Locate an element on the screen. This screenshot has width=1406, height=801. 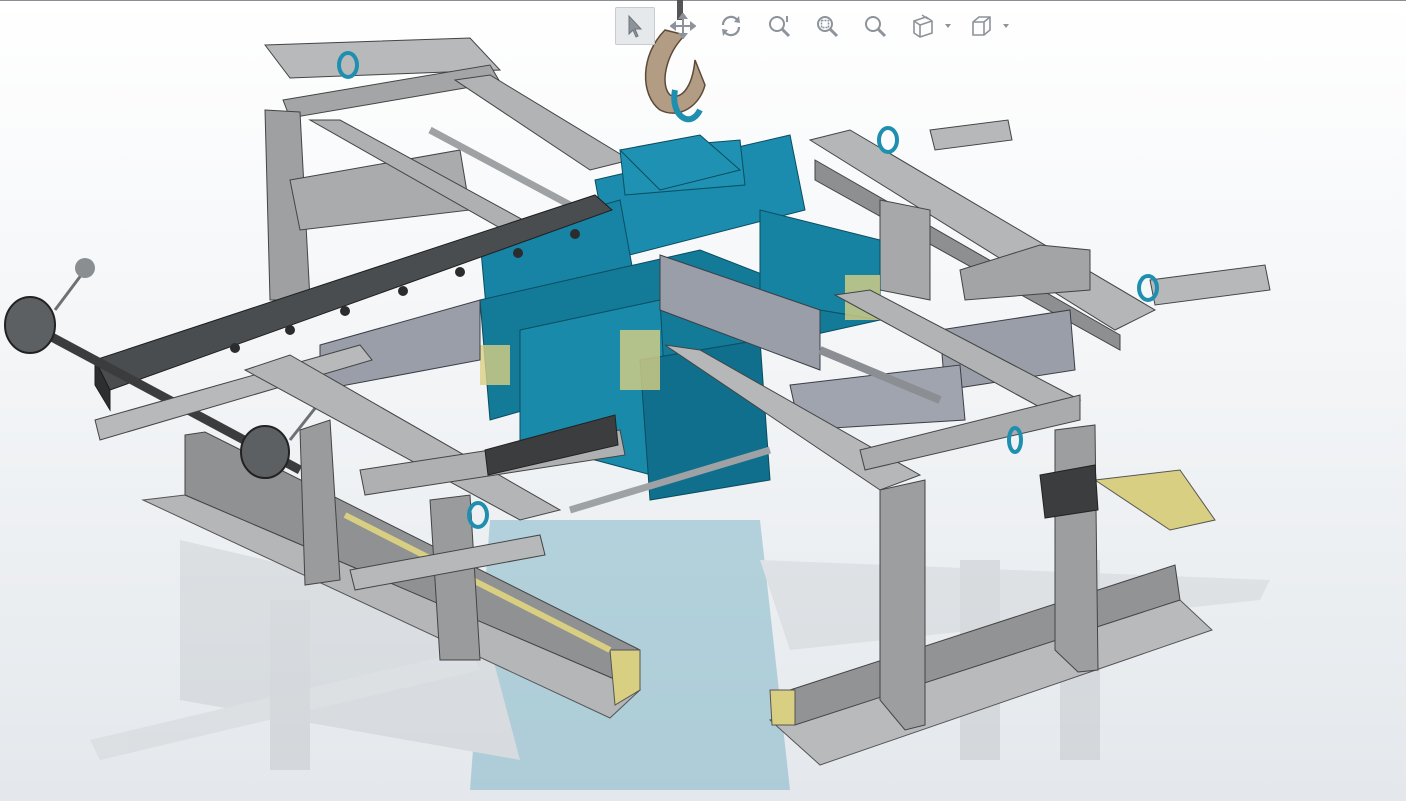
rotate-tool-button is located at coordinates (731, 26).